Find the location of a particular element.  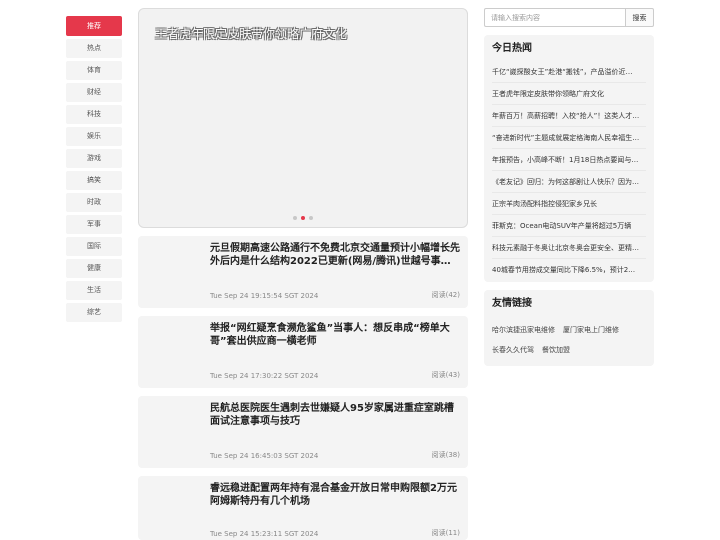

nav-item-military: 军事 is located at coordinates (94, 224).